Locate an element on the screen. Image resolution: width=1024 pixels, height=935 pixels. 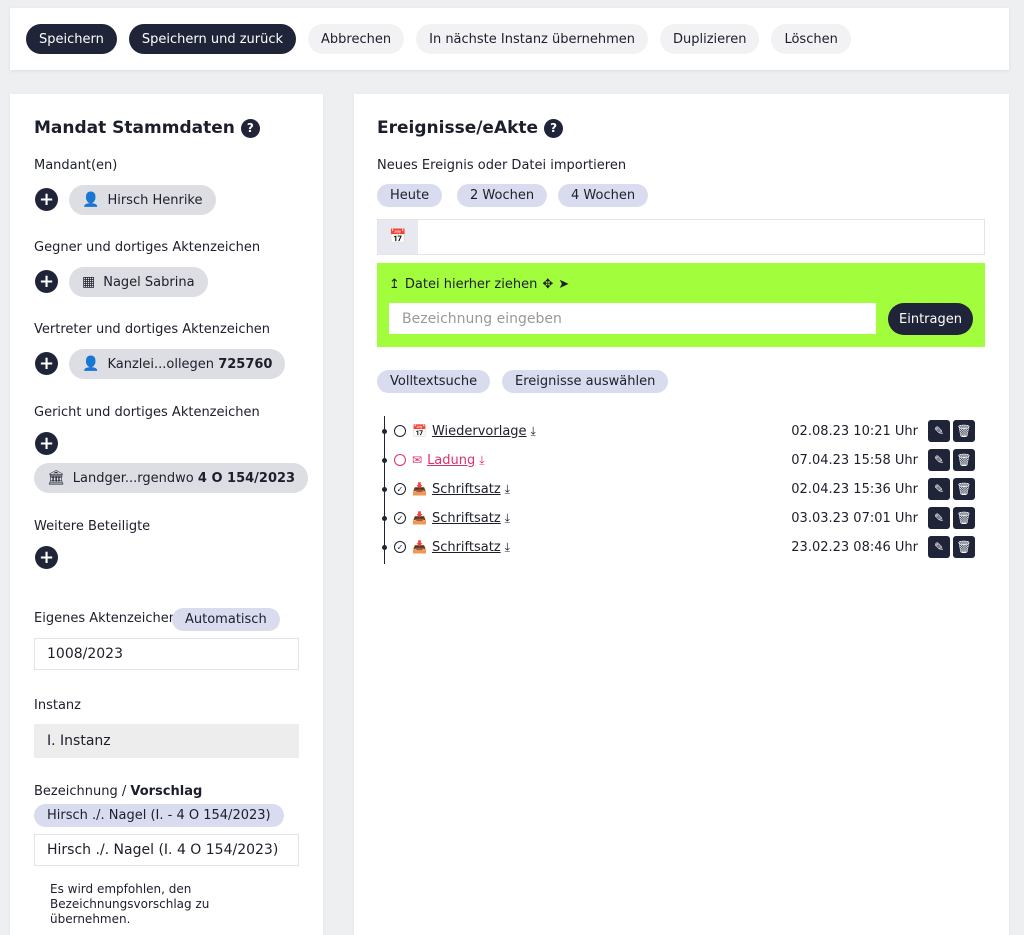
eigenes-az-label: Eigenes Aktenzeichen is located at coordinates (106, 618).